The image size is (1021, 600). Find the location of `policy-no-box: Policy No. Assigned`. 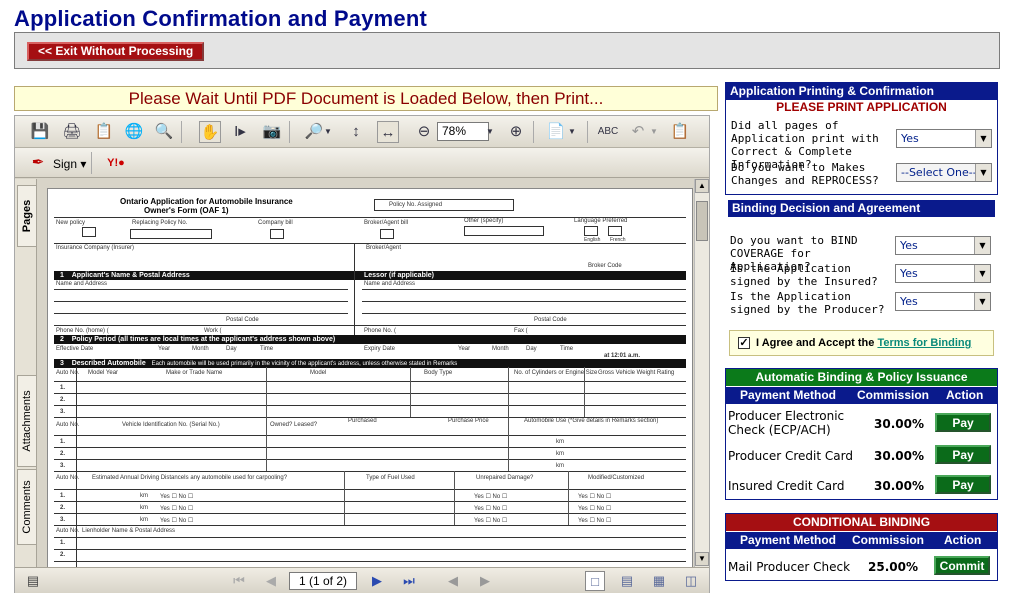

policy-no-box: Policy No. Assigned is located at coordinates (444, 205).